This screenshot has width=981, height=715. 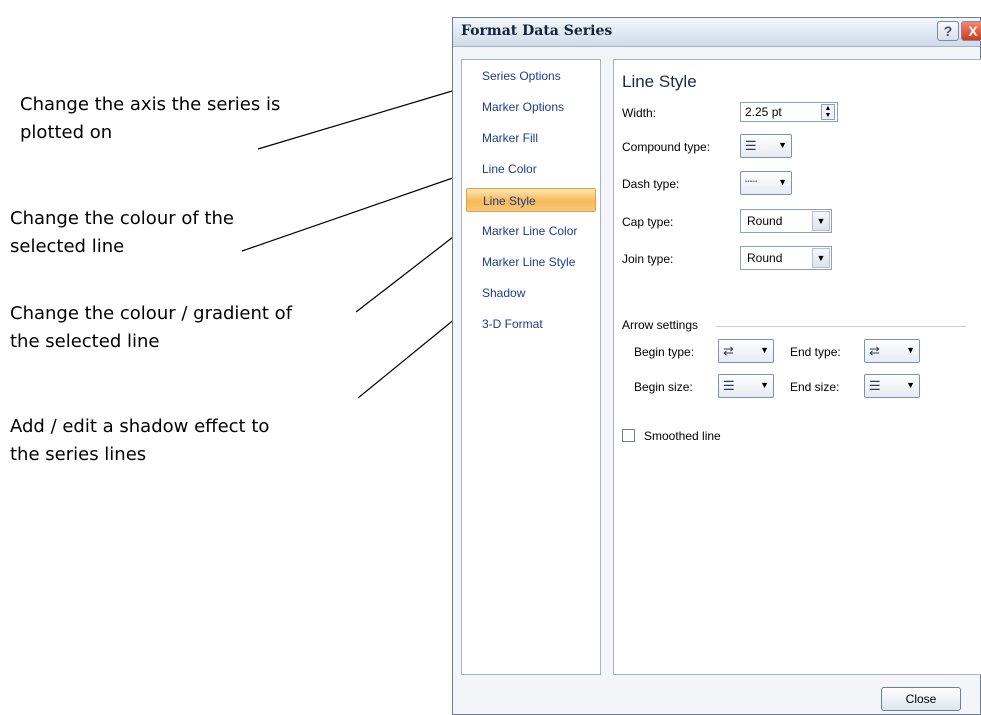 What do you see at coordinates (717, 32) in the screenshot?
I see `dialog-titlebar: Format Data Series ? X` at bounding box center [717, 32].